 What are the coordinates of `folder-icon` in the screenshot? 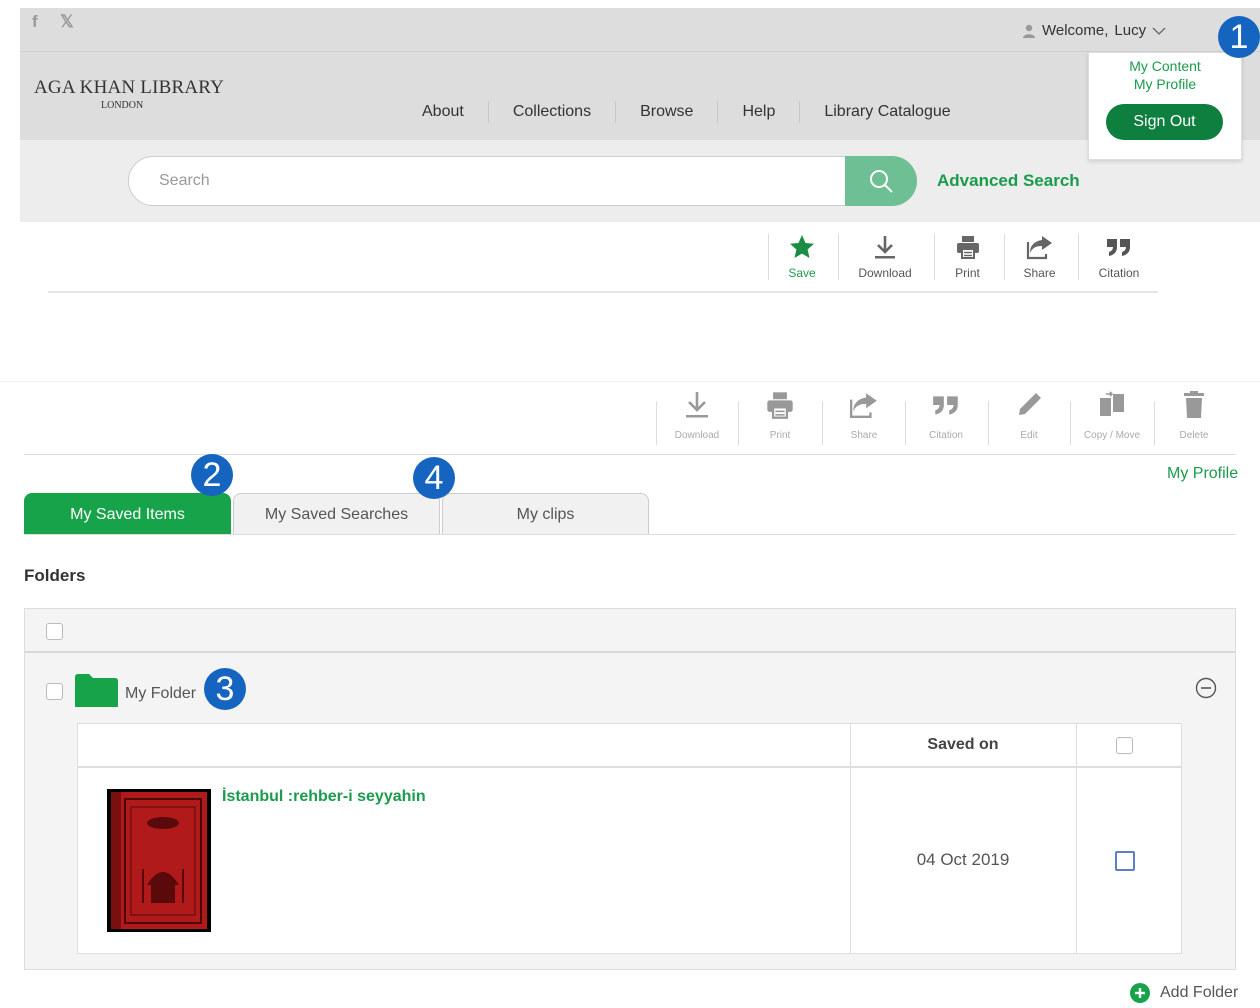 It's located at (96, 690).